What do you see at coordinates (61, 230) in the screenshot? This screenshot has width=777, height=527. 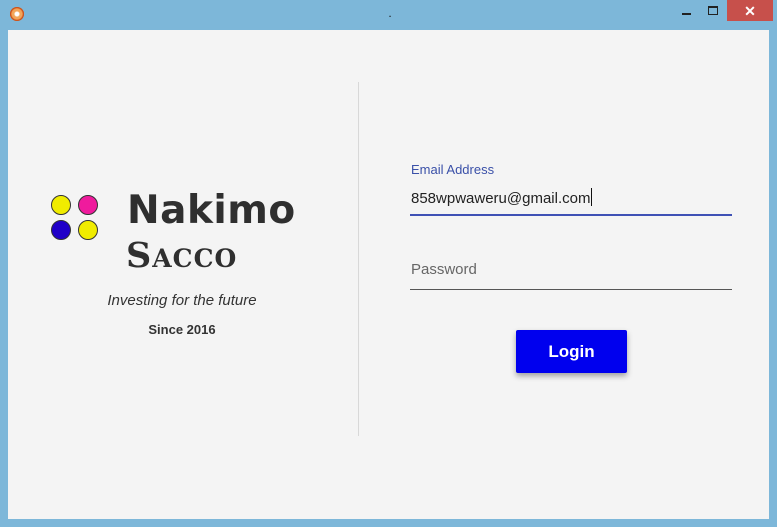 I see `logo-dot-bottom-left` at bounding box center [61, 230].